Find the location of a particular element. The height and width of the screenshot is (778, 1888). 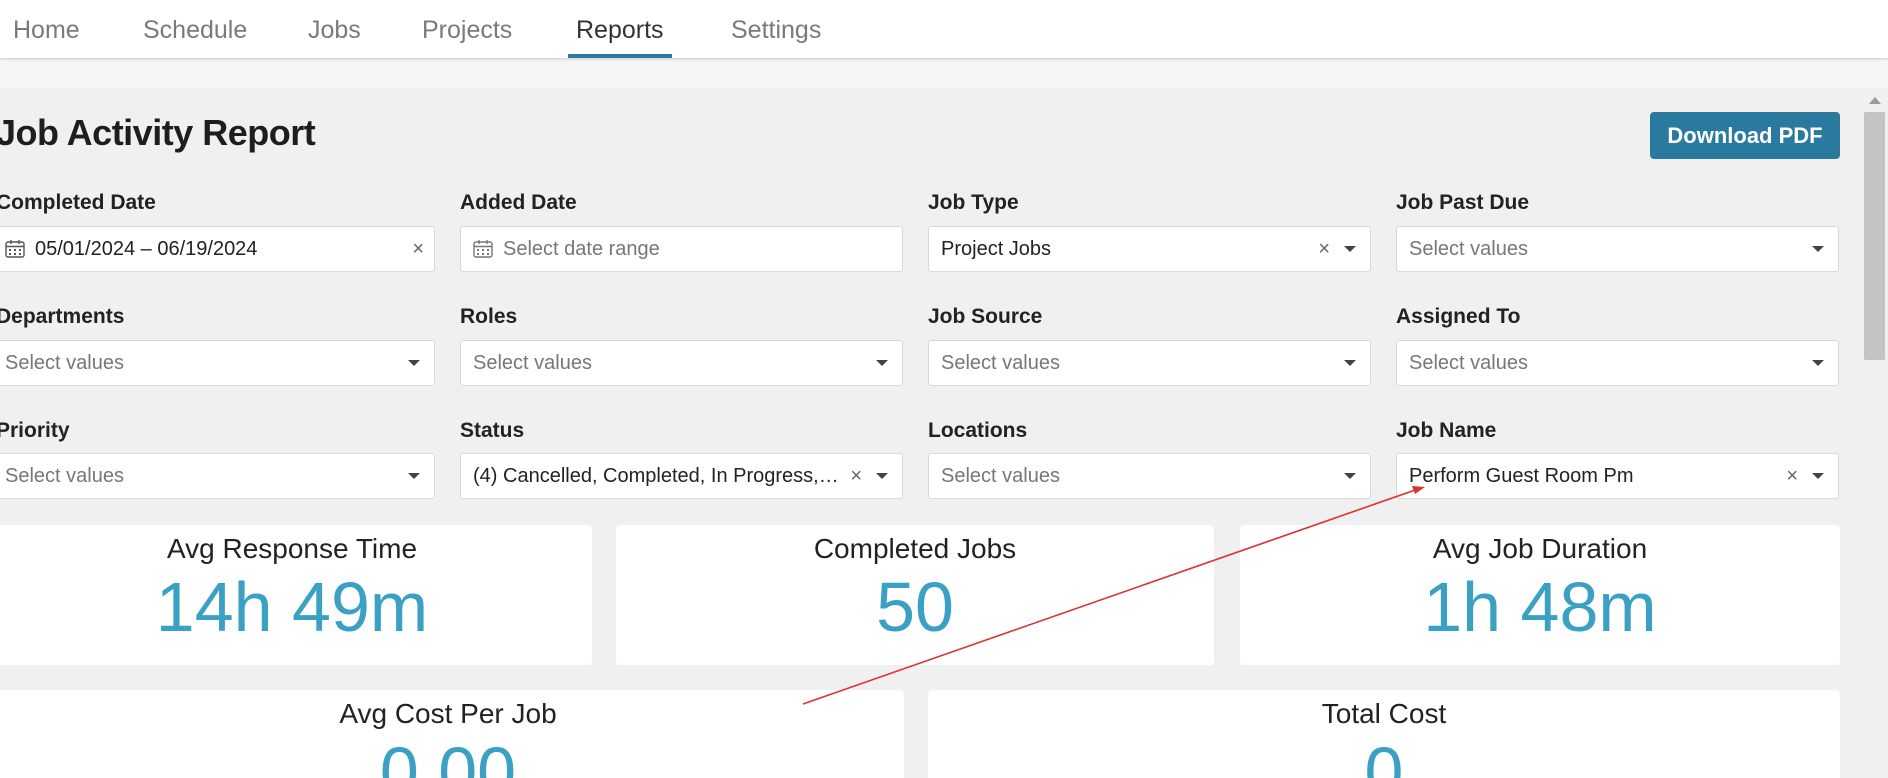

assigned-to-select: Select values is located at coordinates (1617, 363).